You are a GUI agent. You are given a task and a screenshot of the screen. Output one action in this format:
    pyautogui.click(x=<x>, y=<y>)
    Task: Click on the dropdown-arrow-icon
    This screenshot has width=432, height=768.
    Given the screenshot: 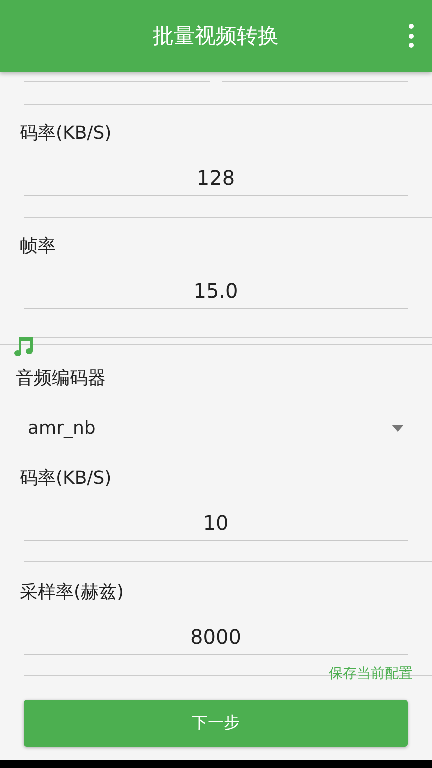 What is the action you would take?
    pyautogui.click(x=398, y=428)
    